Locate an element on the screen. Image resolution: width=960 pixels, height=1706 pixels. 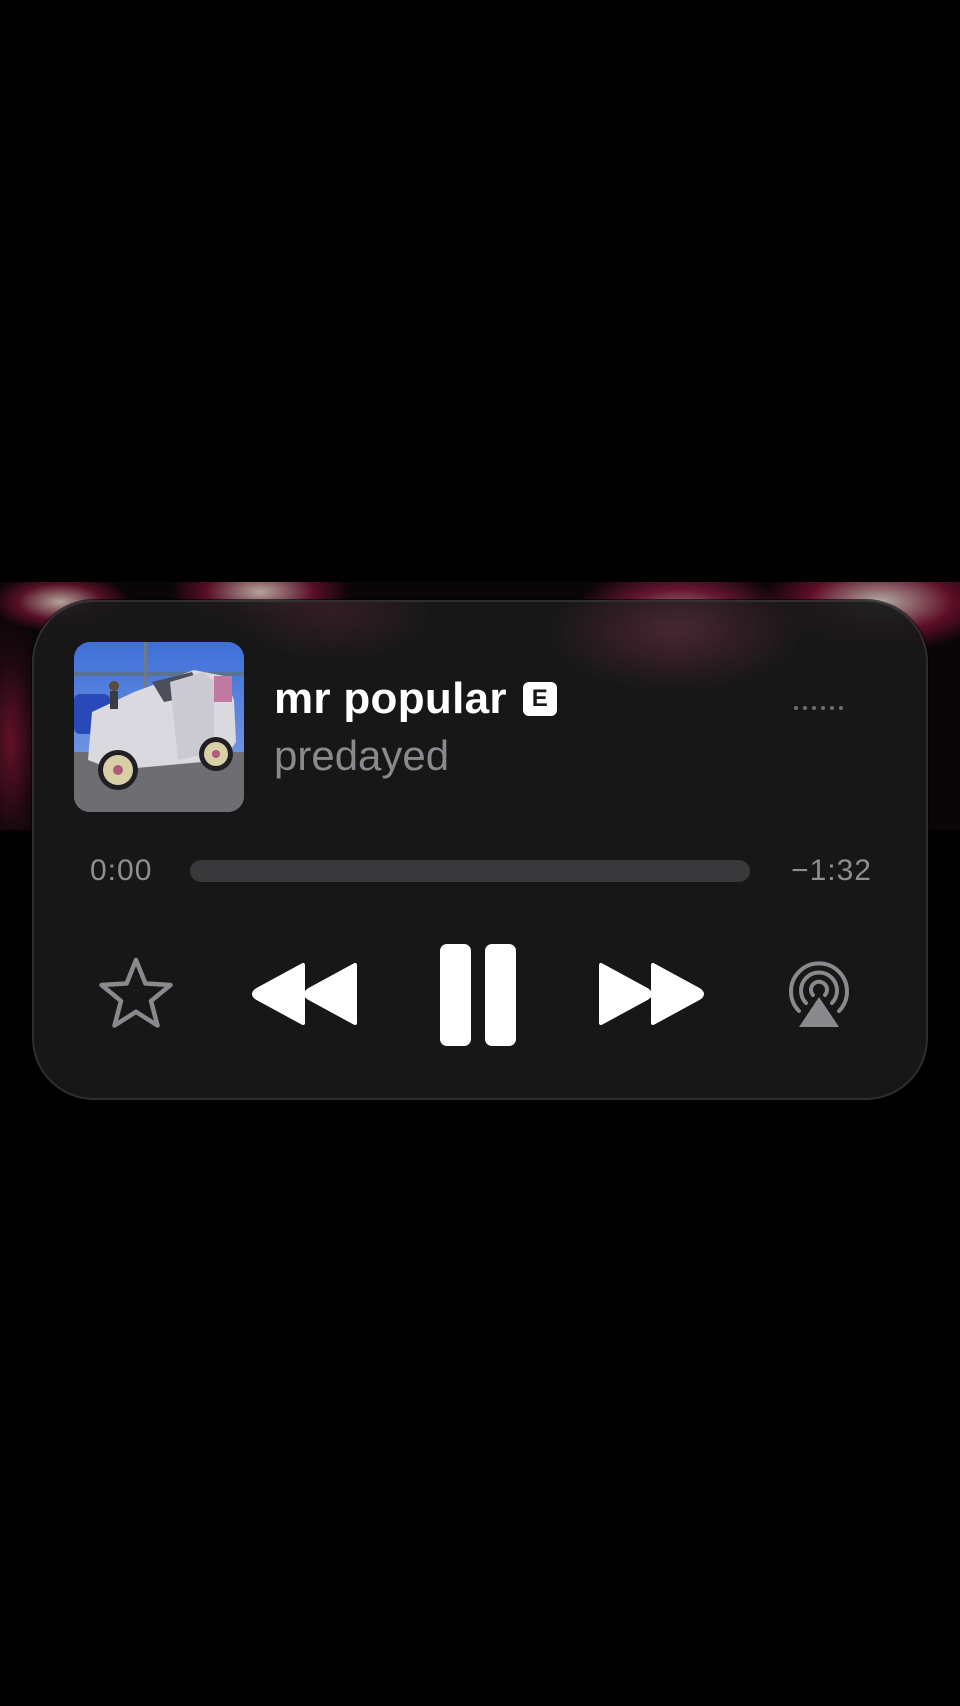
airplay-audio-icon is located at coordinates (819, 994).